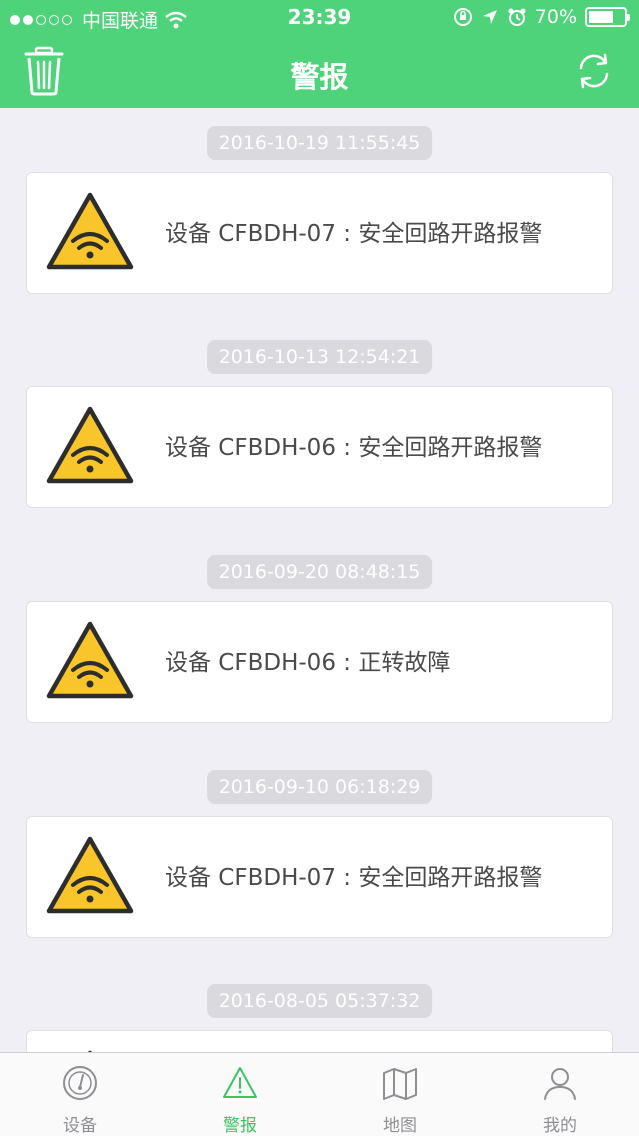 The height and width of the screenshot is (1136, 639). What do you see at coordinates (240, 1126) in the screenshot?
I see `tab-label: 警报` at bounding box center [240, 1126].